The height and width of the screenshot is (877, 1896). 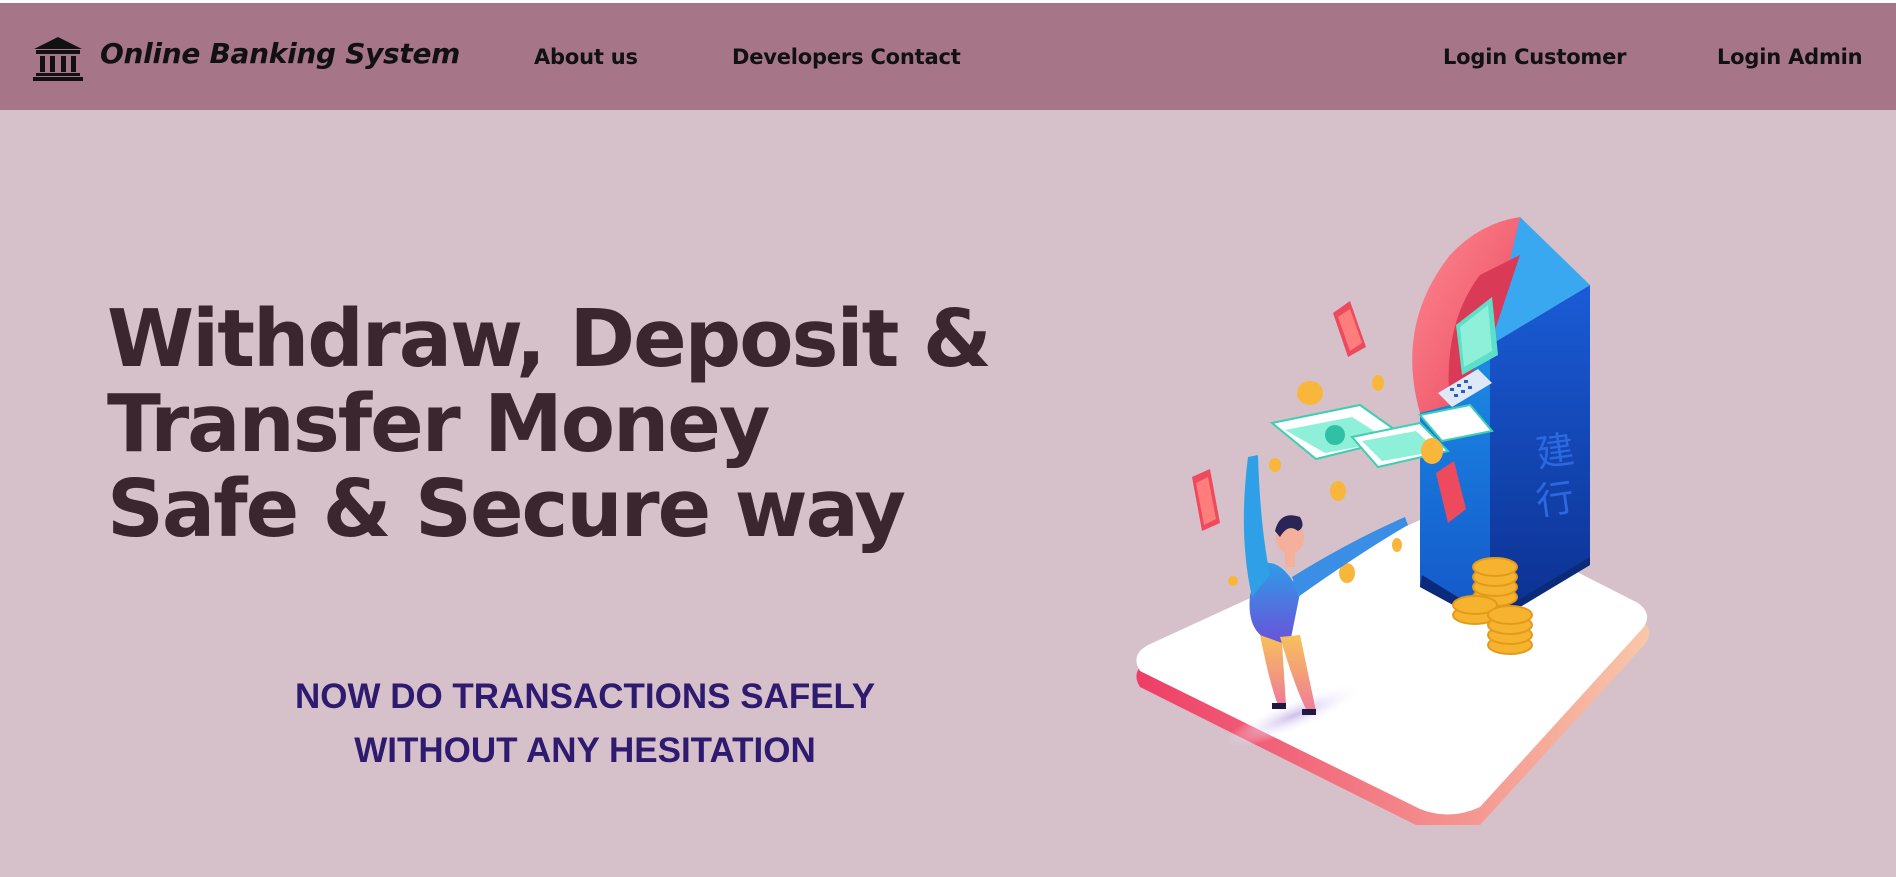 What do you see at coordinates (1555, 451) in the screenshot?
I see `atm-sign-char-1: 建` at bounding box center [1555, 451].